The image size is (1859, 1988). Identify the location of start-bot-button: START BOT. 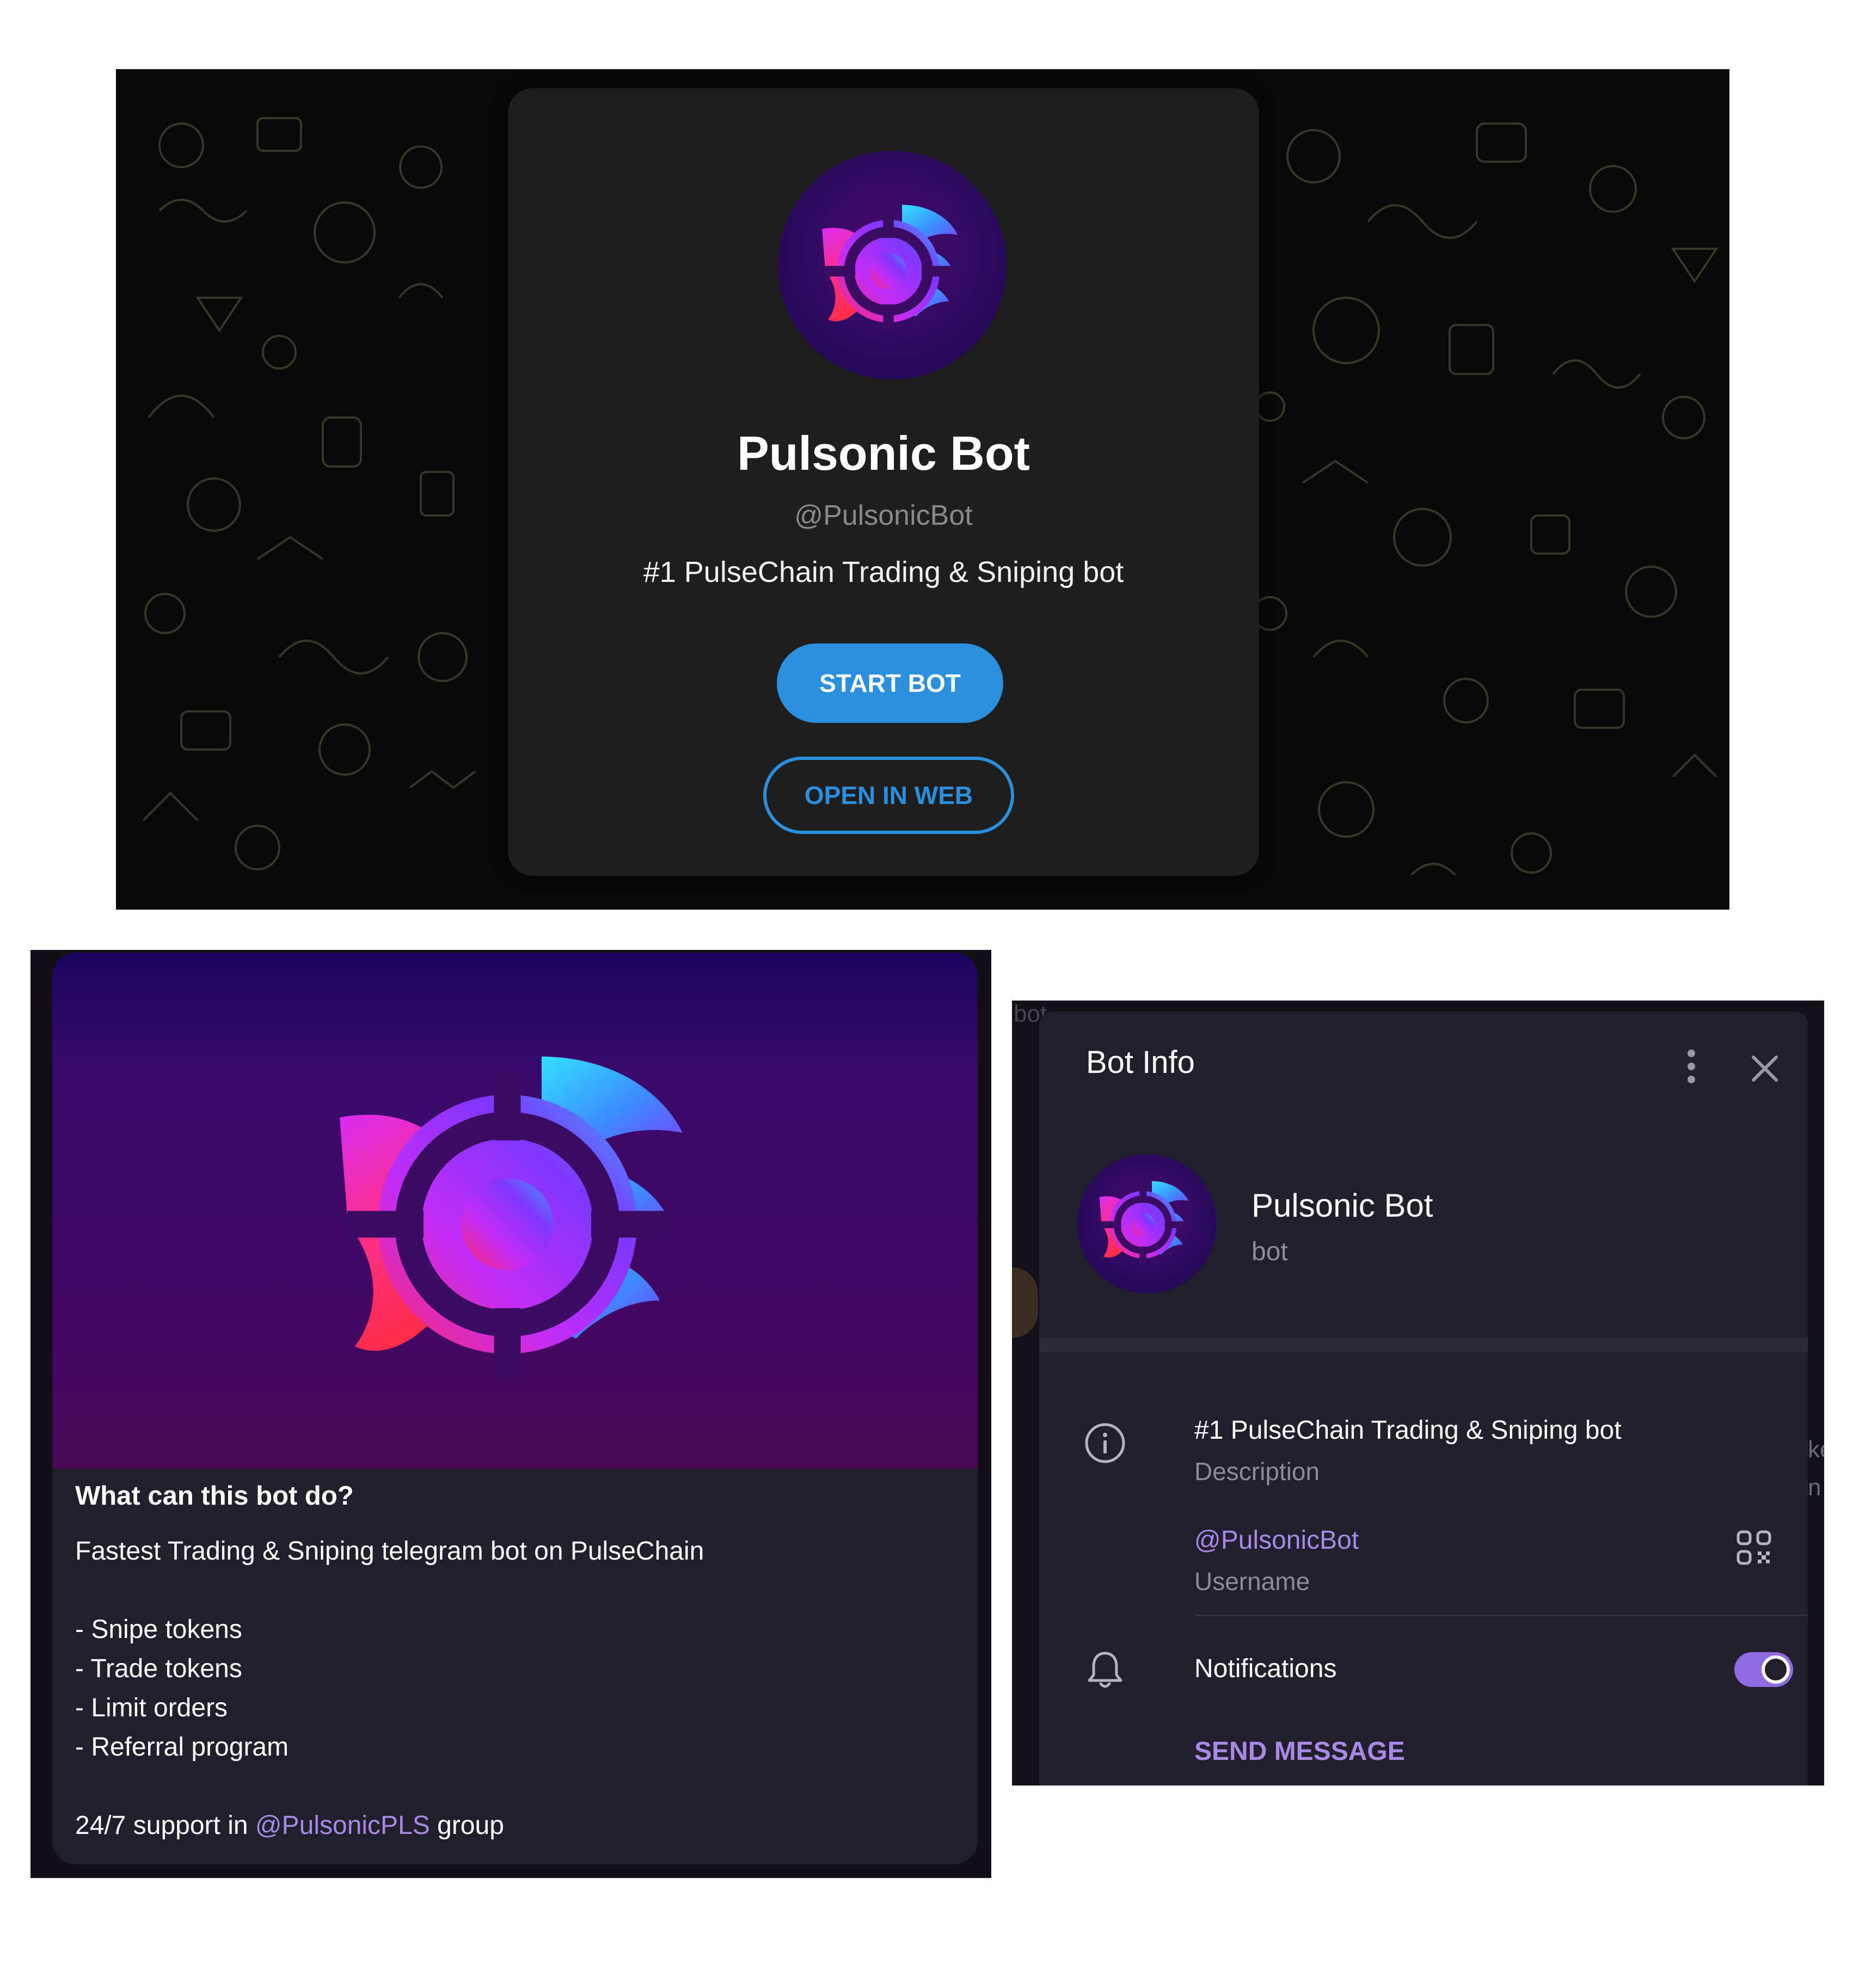
(890, 683).